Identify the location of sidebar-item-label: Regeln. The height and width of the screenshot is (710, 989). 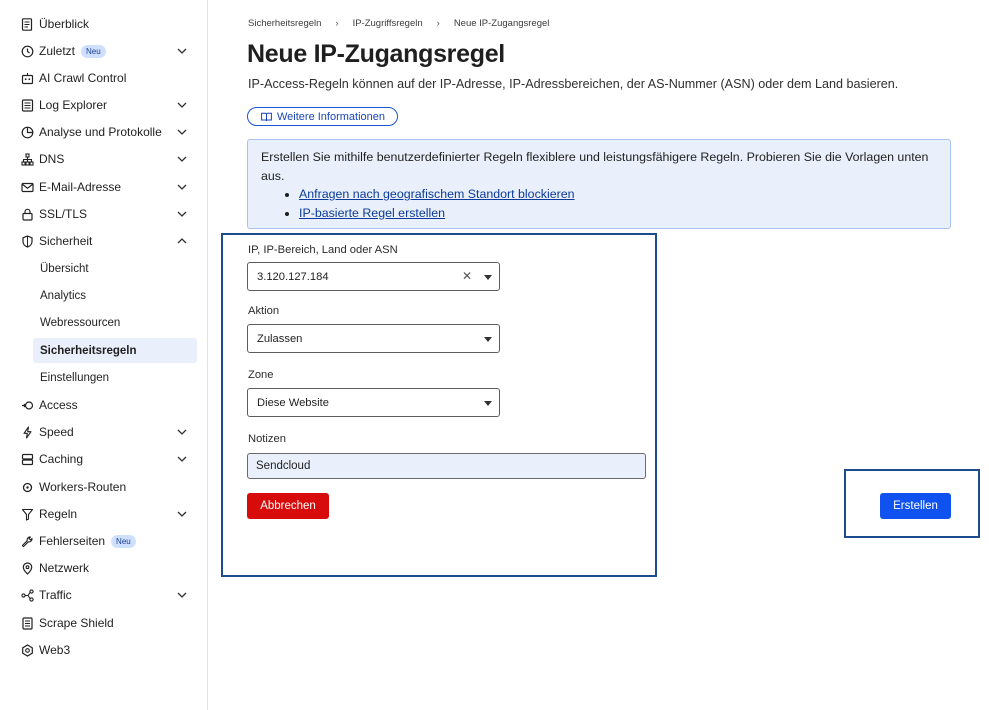
(58, 514).